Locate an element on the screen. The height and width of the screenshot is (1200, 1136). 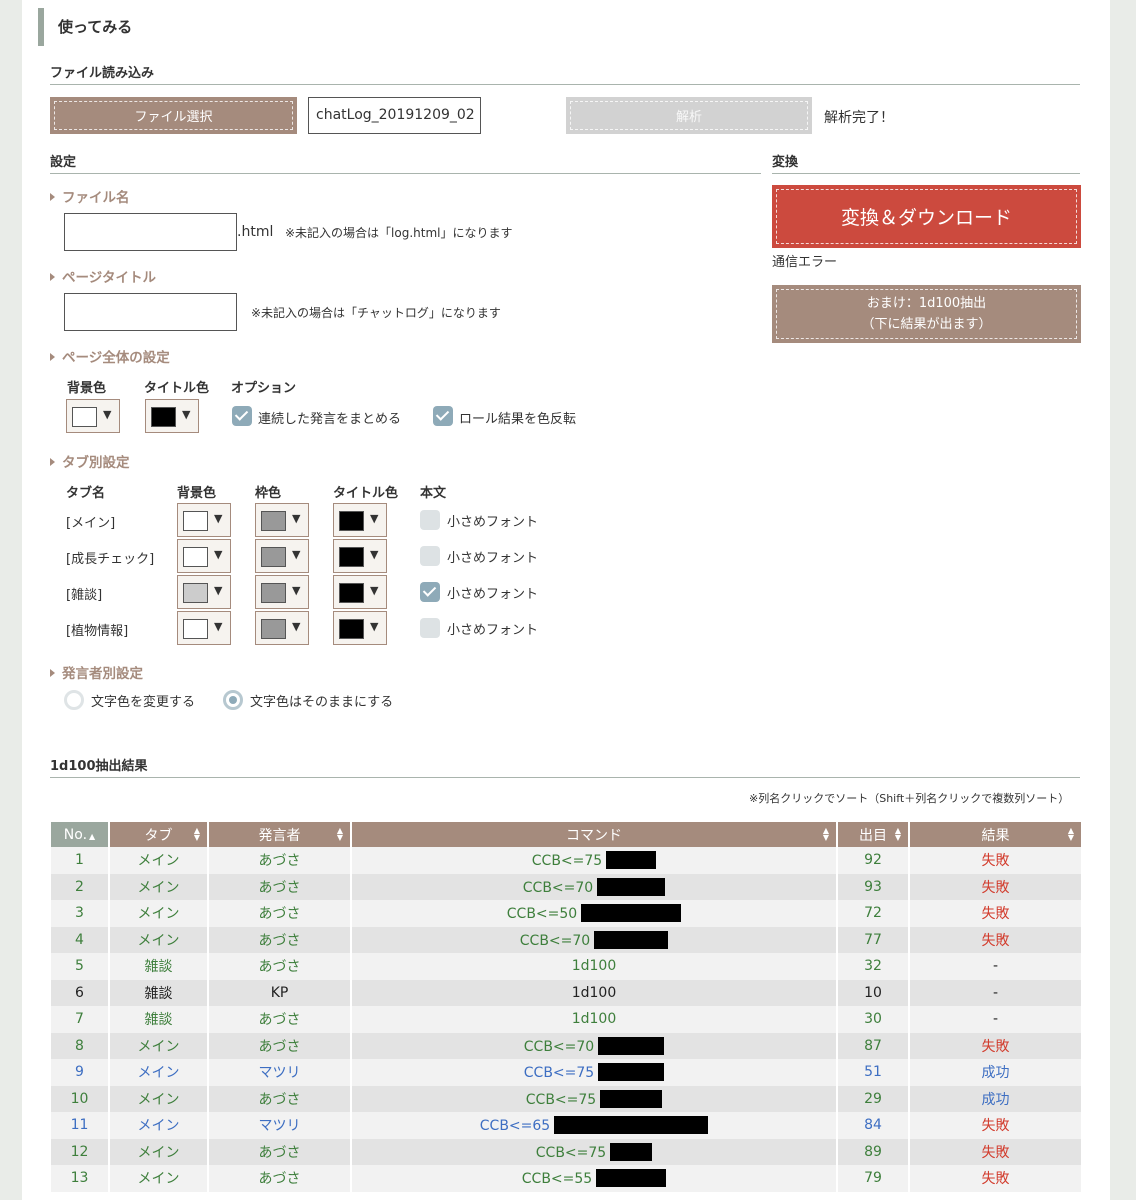
cell-roll-text: 29 is located at coordinates (873, 1098).